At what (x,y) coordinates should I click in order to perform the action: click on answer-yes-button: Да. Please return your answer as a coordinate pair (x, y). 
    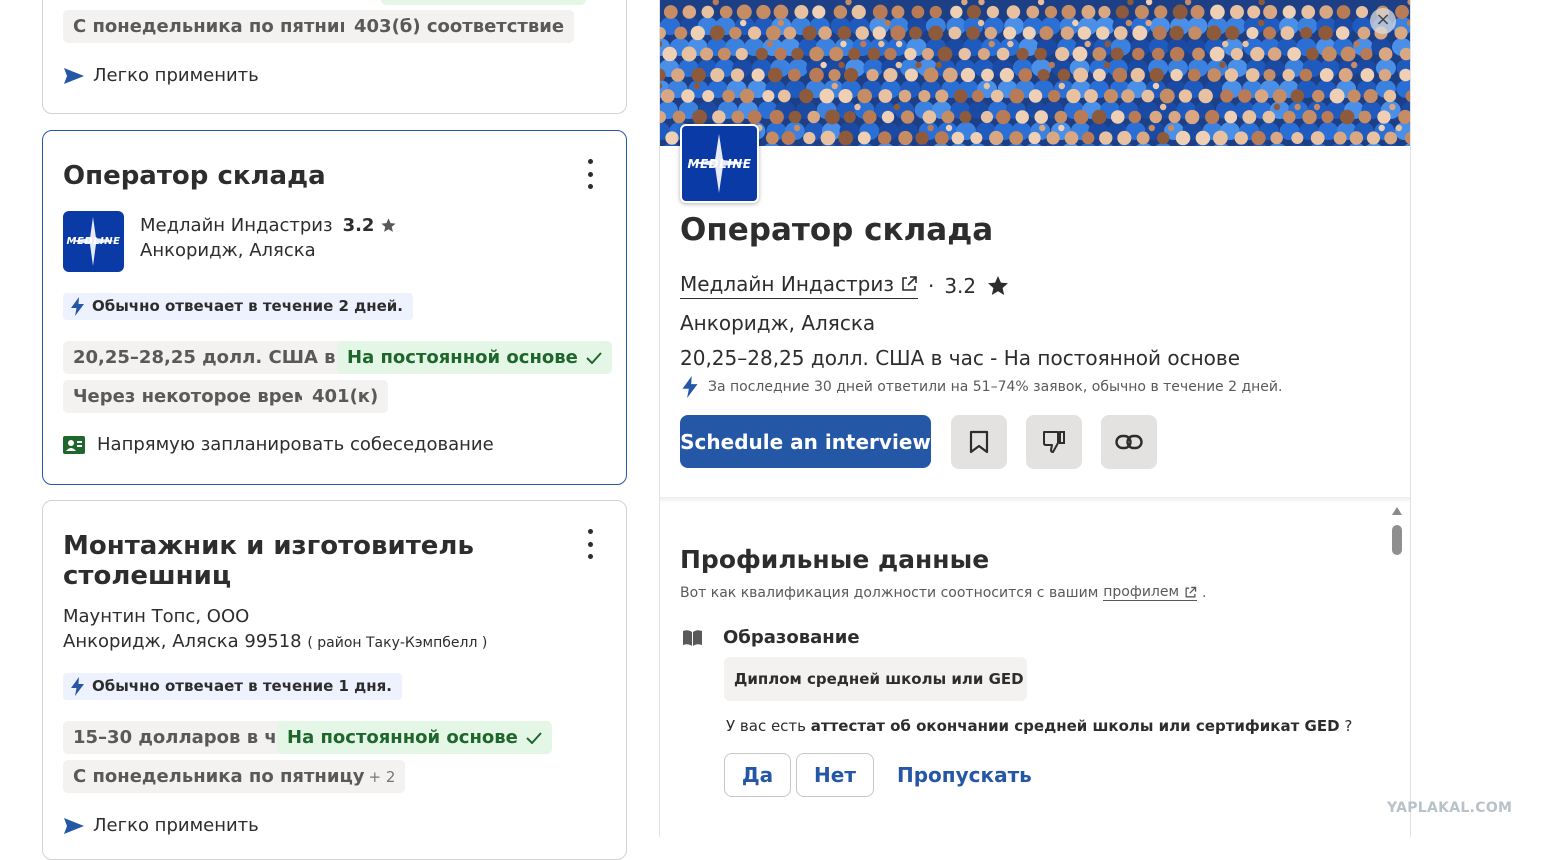
    Looking at the image, I should click on (757, 775).